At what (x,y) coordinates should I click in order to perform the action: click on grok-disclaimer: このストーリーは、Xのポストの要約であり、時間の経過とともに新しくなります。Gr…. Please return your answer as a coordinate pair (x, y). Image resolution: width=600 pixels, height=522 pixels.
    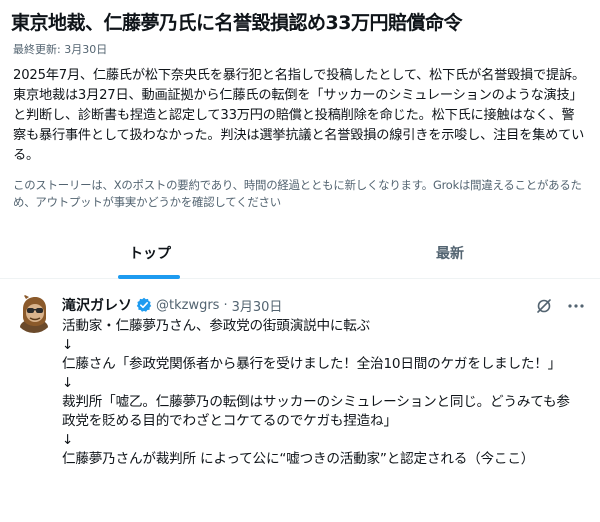
    Looking at the image, I should click on (297, 193).